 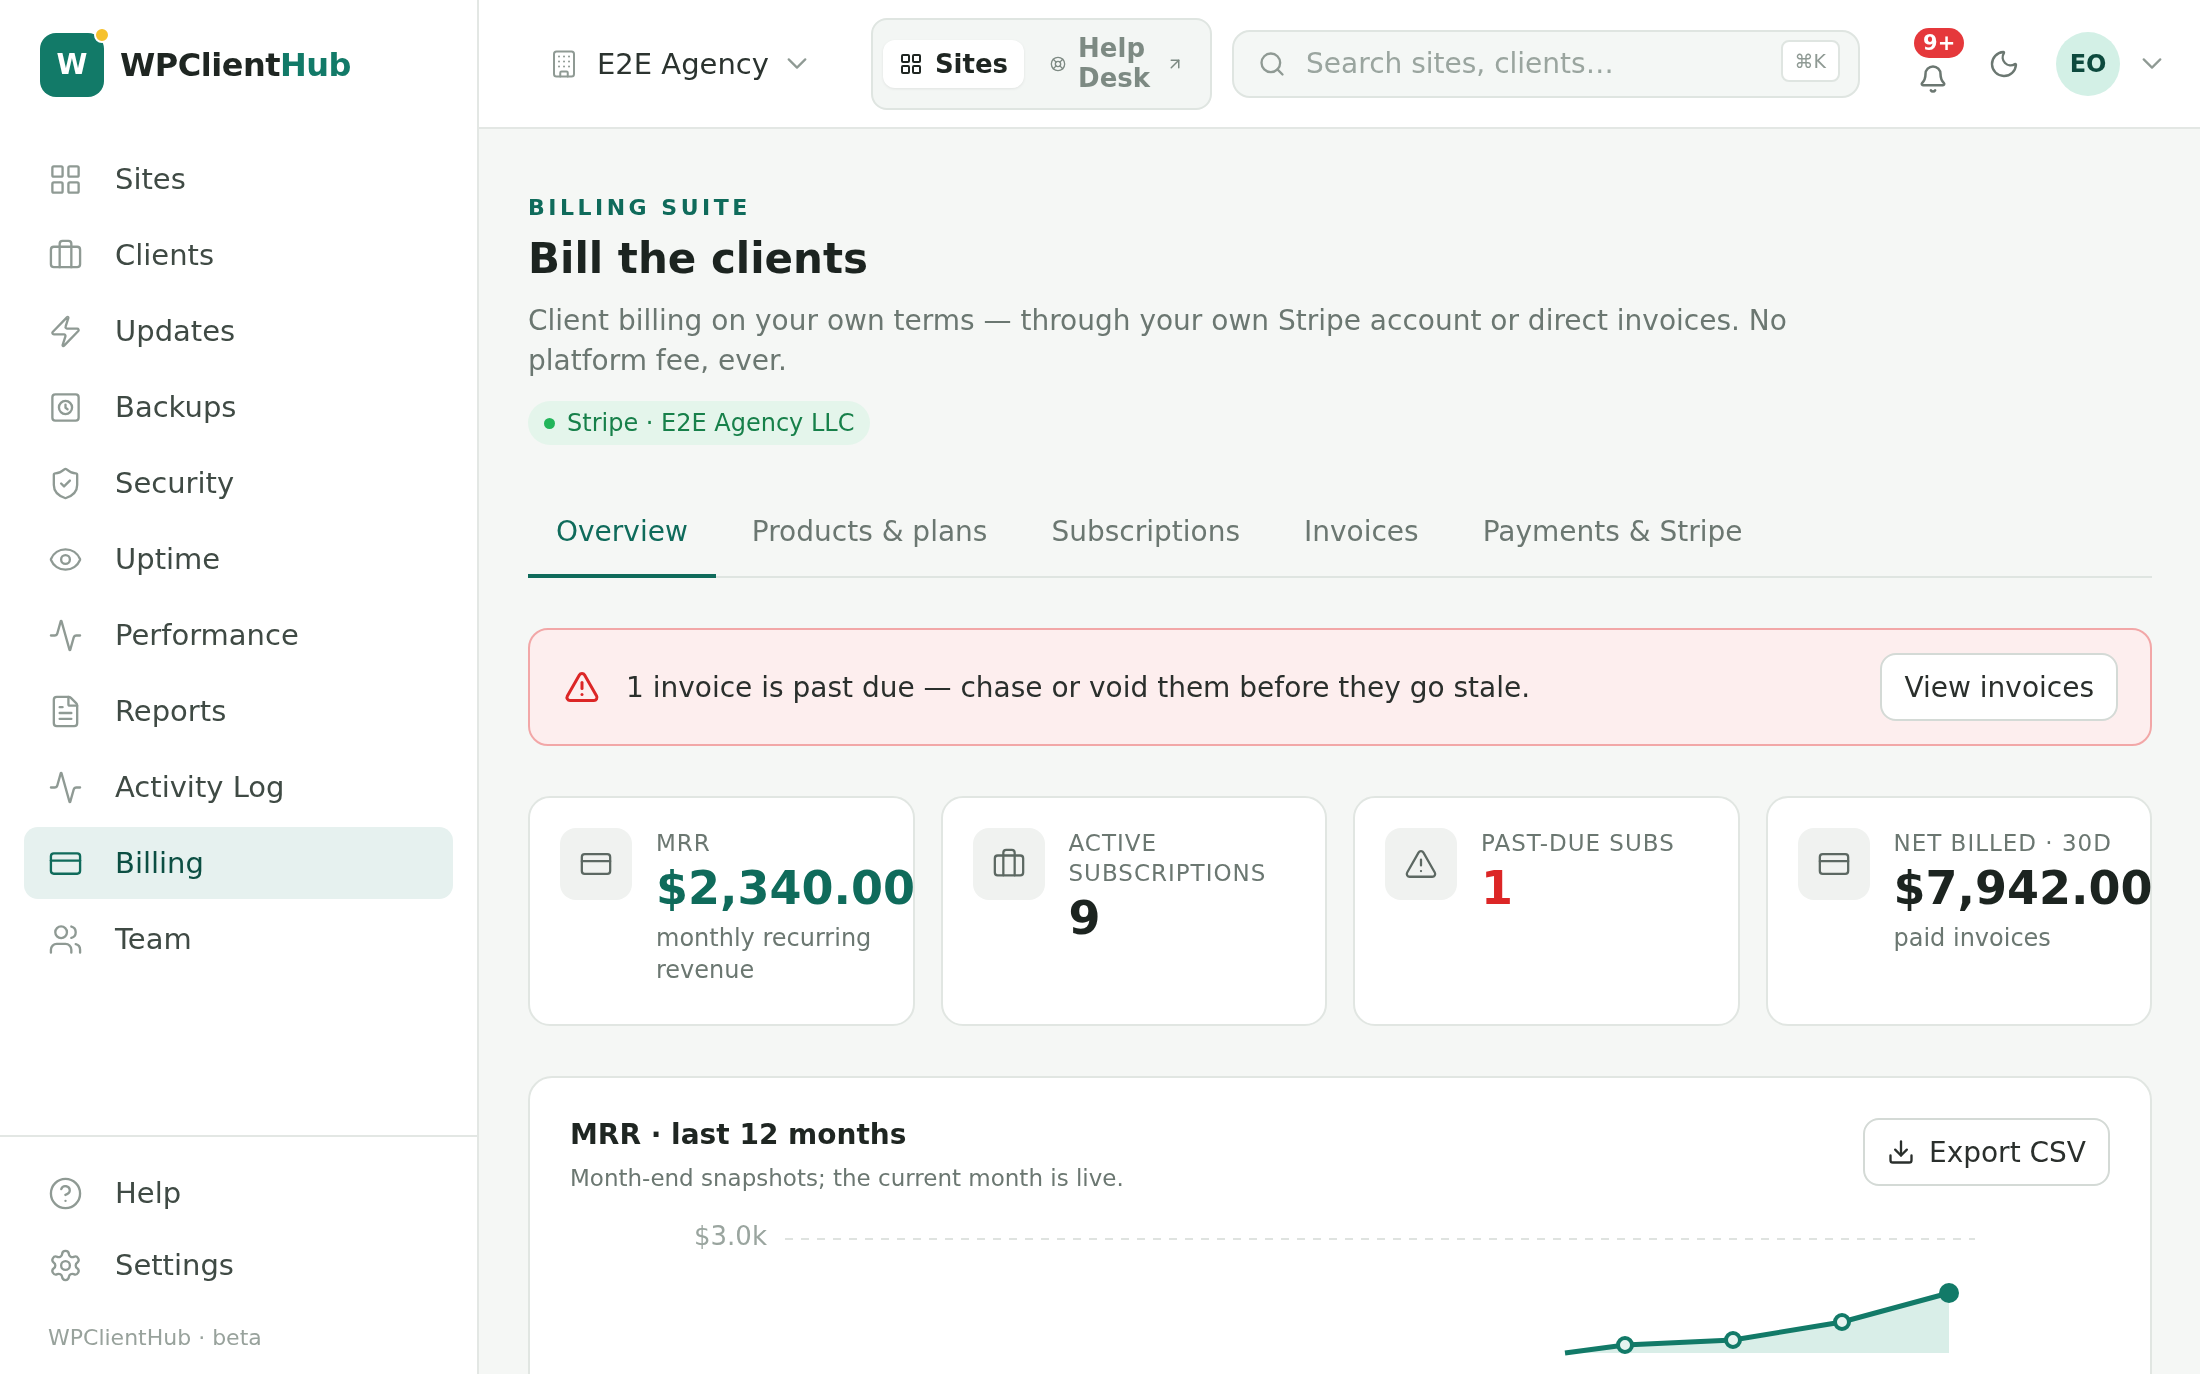 What do you see at coordinates (235, 64) in the screenshot?
I see `brand-name: WPClientHub` at bounding box center [235, 64].